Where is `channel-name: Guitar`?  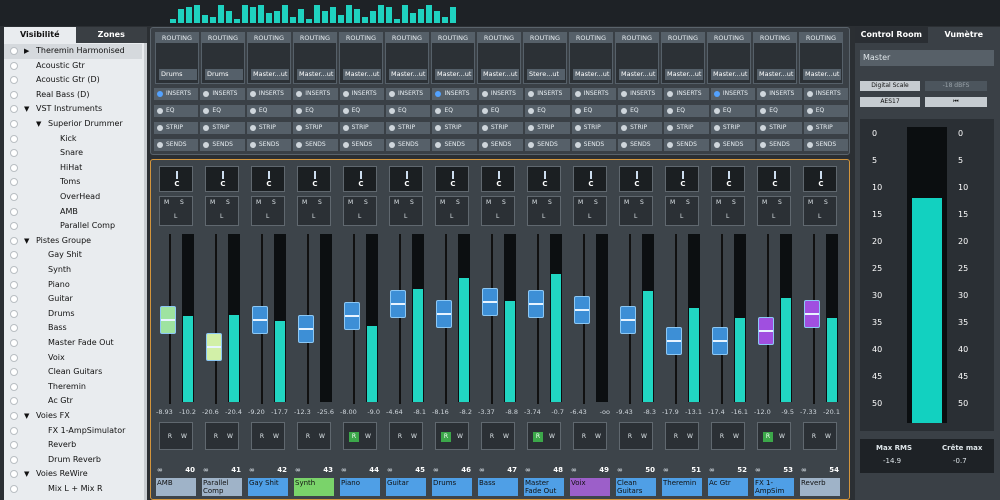 channel-name: Guitar is located at coordinates (406, 487).